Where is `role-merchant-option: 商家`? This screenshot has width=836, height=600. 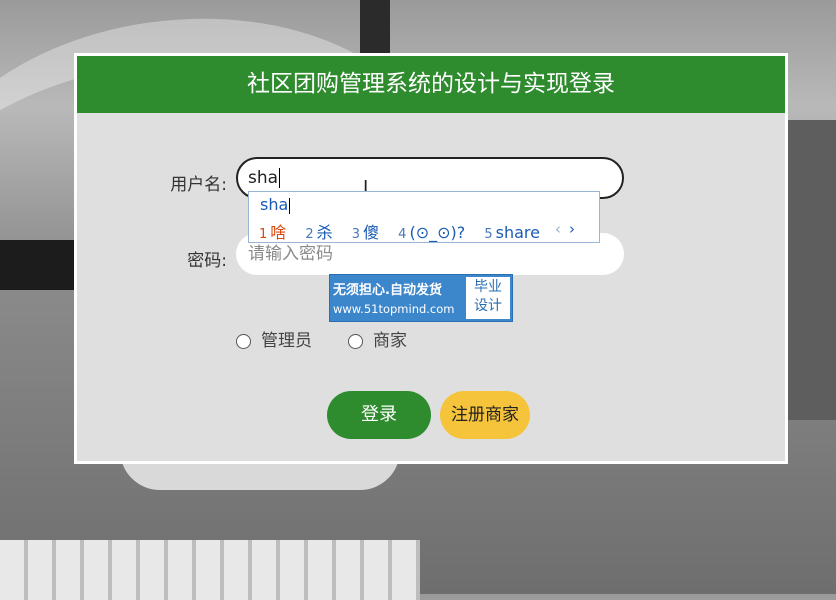
role-merchant-option: 商家 is located at coordinates (377, 338).